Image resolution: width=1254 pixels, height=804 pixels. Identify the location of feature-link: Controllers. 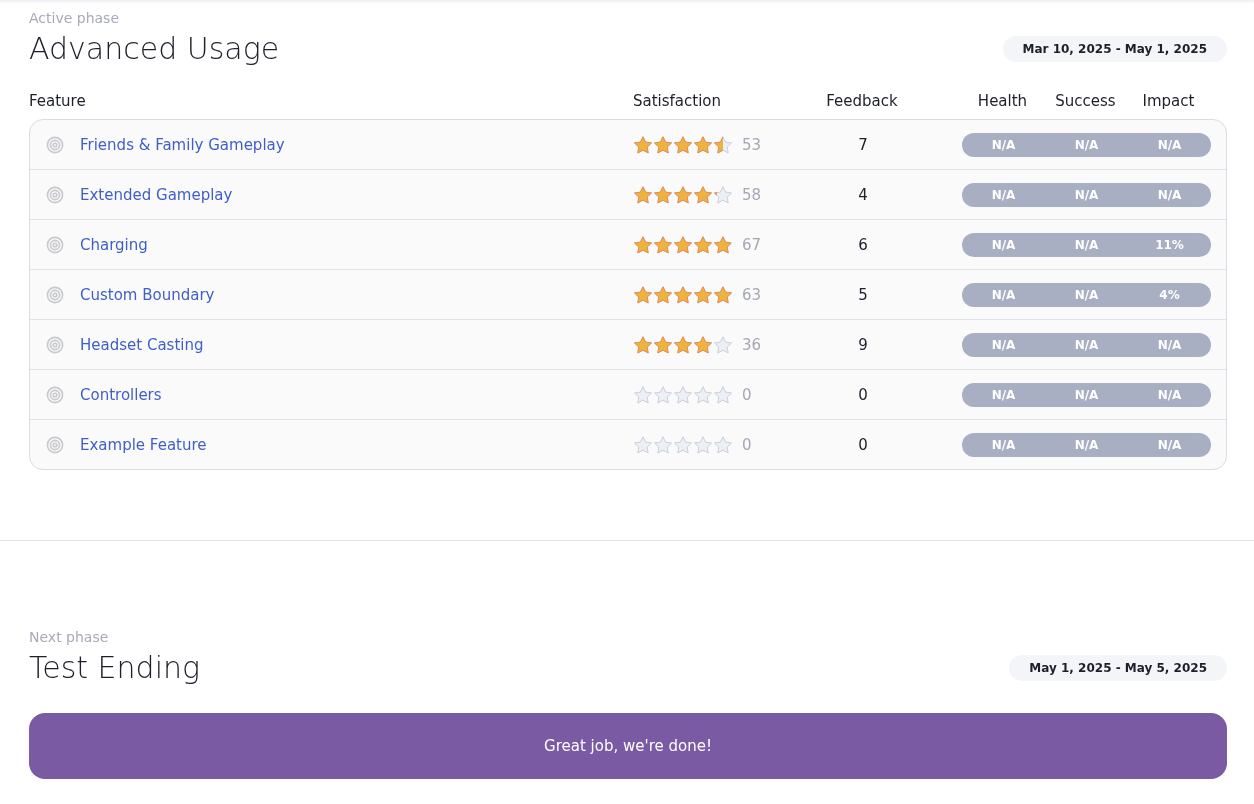
(121, 394).